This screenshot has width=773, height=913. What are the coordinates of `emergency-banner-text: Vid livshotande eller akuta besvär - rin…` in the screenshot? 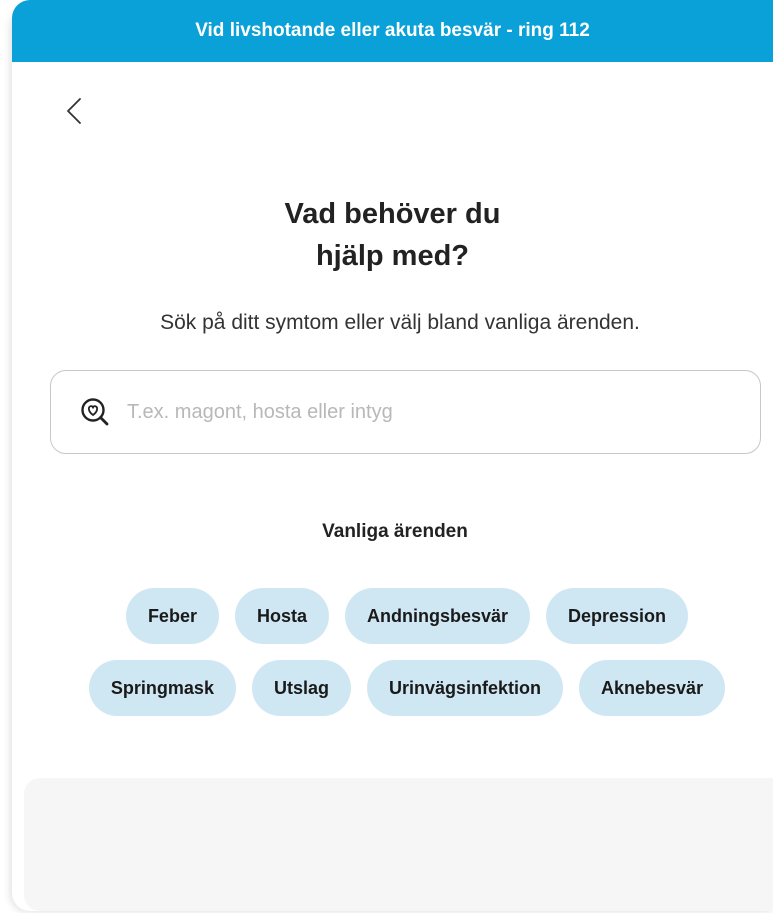 It's located at (392, 30).